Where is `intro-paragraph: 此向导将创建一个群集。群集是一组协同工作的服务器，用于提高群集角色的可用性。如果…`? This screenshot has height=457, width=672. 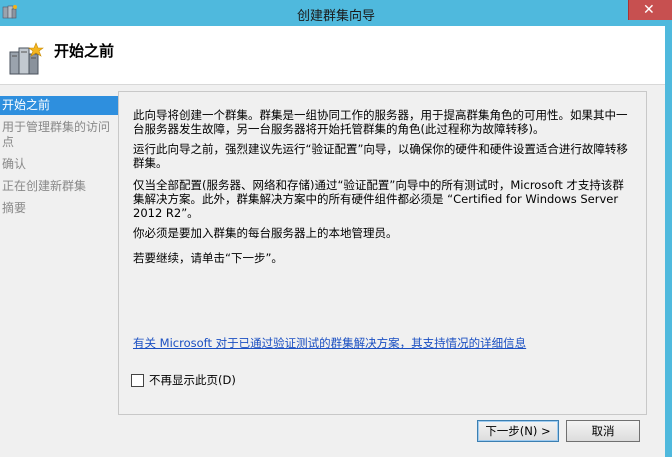 intro-paragraph: 此向导将创建一个群集。群集是一组协同工作的服务器，用于提高群集角色的可用性。如果… is located at coordinates (380, 122).